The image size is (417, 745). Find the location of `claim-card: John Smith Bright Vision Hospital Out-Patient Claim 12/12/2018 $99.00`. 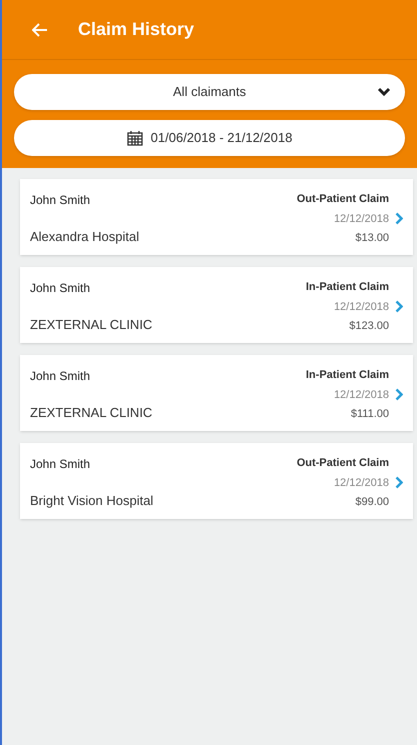

claim-card: John Smith Bright Vision Hospital Out-Patient Claim 12/12/2018 $99.00 is located at coordinates (216, 481).